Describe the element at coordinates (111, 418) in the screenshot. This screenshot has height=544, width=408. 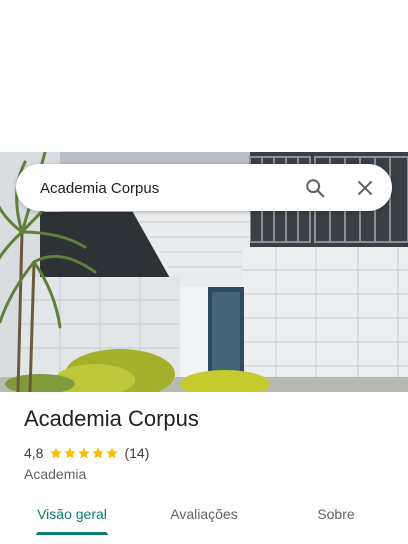
I see `place-title: Academia Corpus` at that location.